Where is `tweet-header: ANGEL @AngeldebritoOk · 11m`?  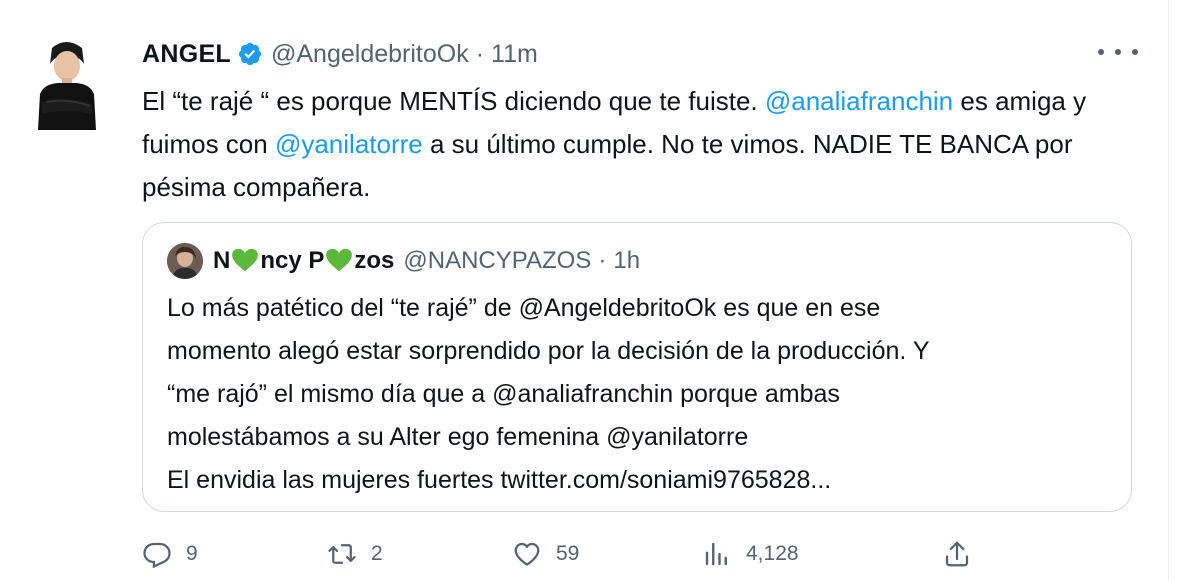 tweet-header: ANGEL @AngeldebritoOk · 11m is located at coordinates (340, 54).